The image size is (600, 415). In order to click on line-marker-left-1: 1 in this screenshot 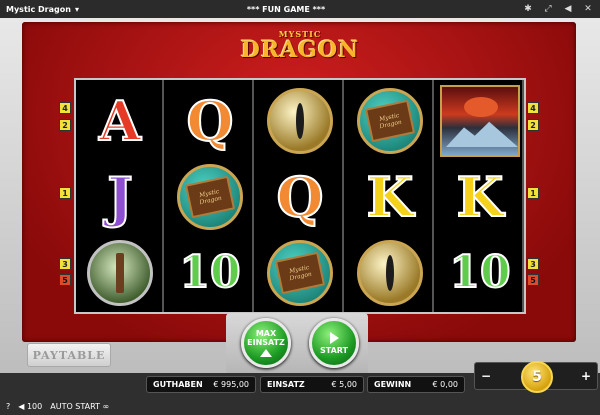, I will do `click(65, 193)`.